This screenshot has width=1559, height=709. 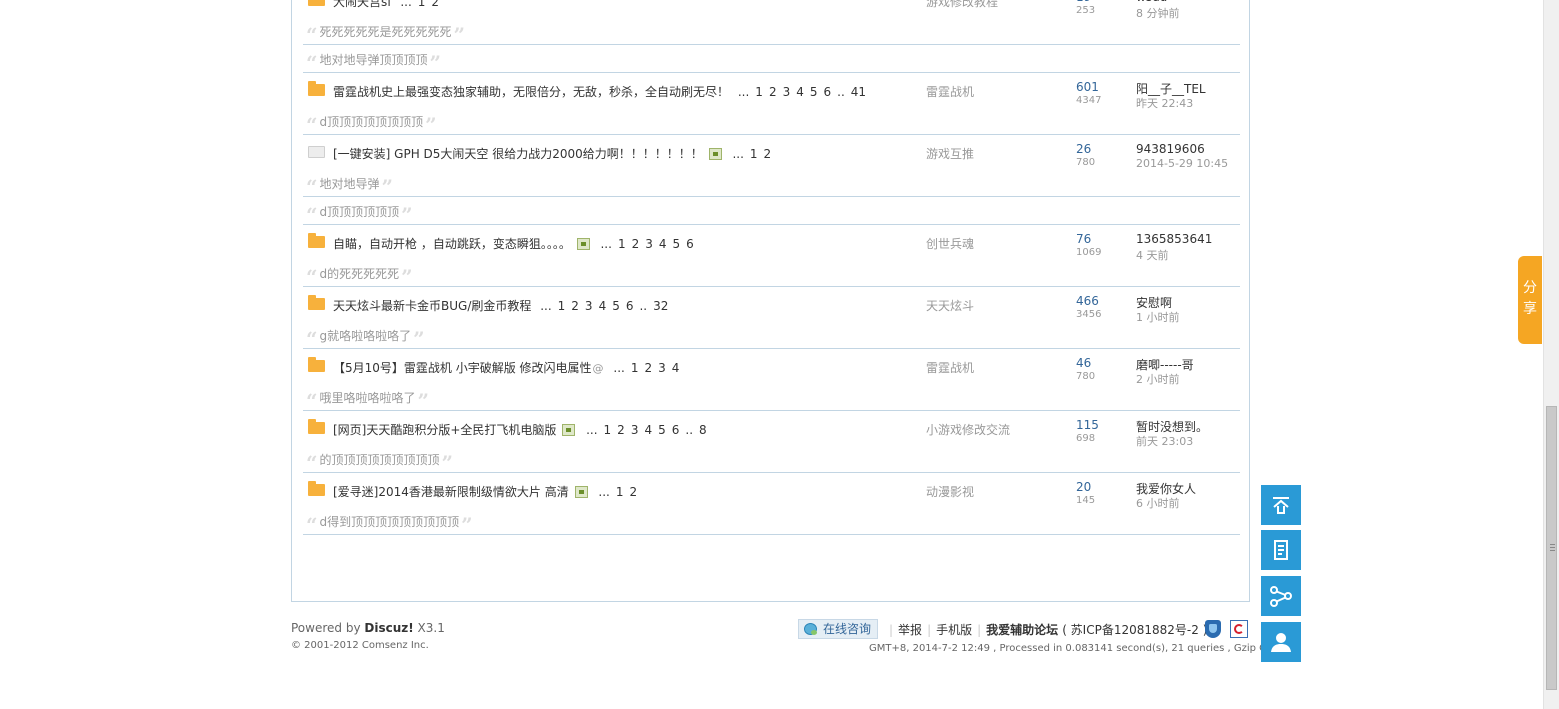 What do you see at coordinates (950, 491) in the screenshot?
I see `forum-link: 动漫影视` at bounding box center [950, 491].